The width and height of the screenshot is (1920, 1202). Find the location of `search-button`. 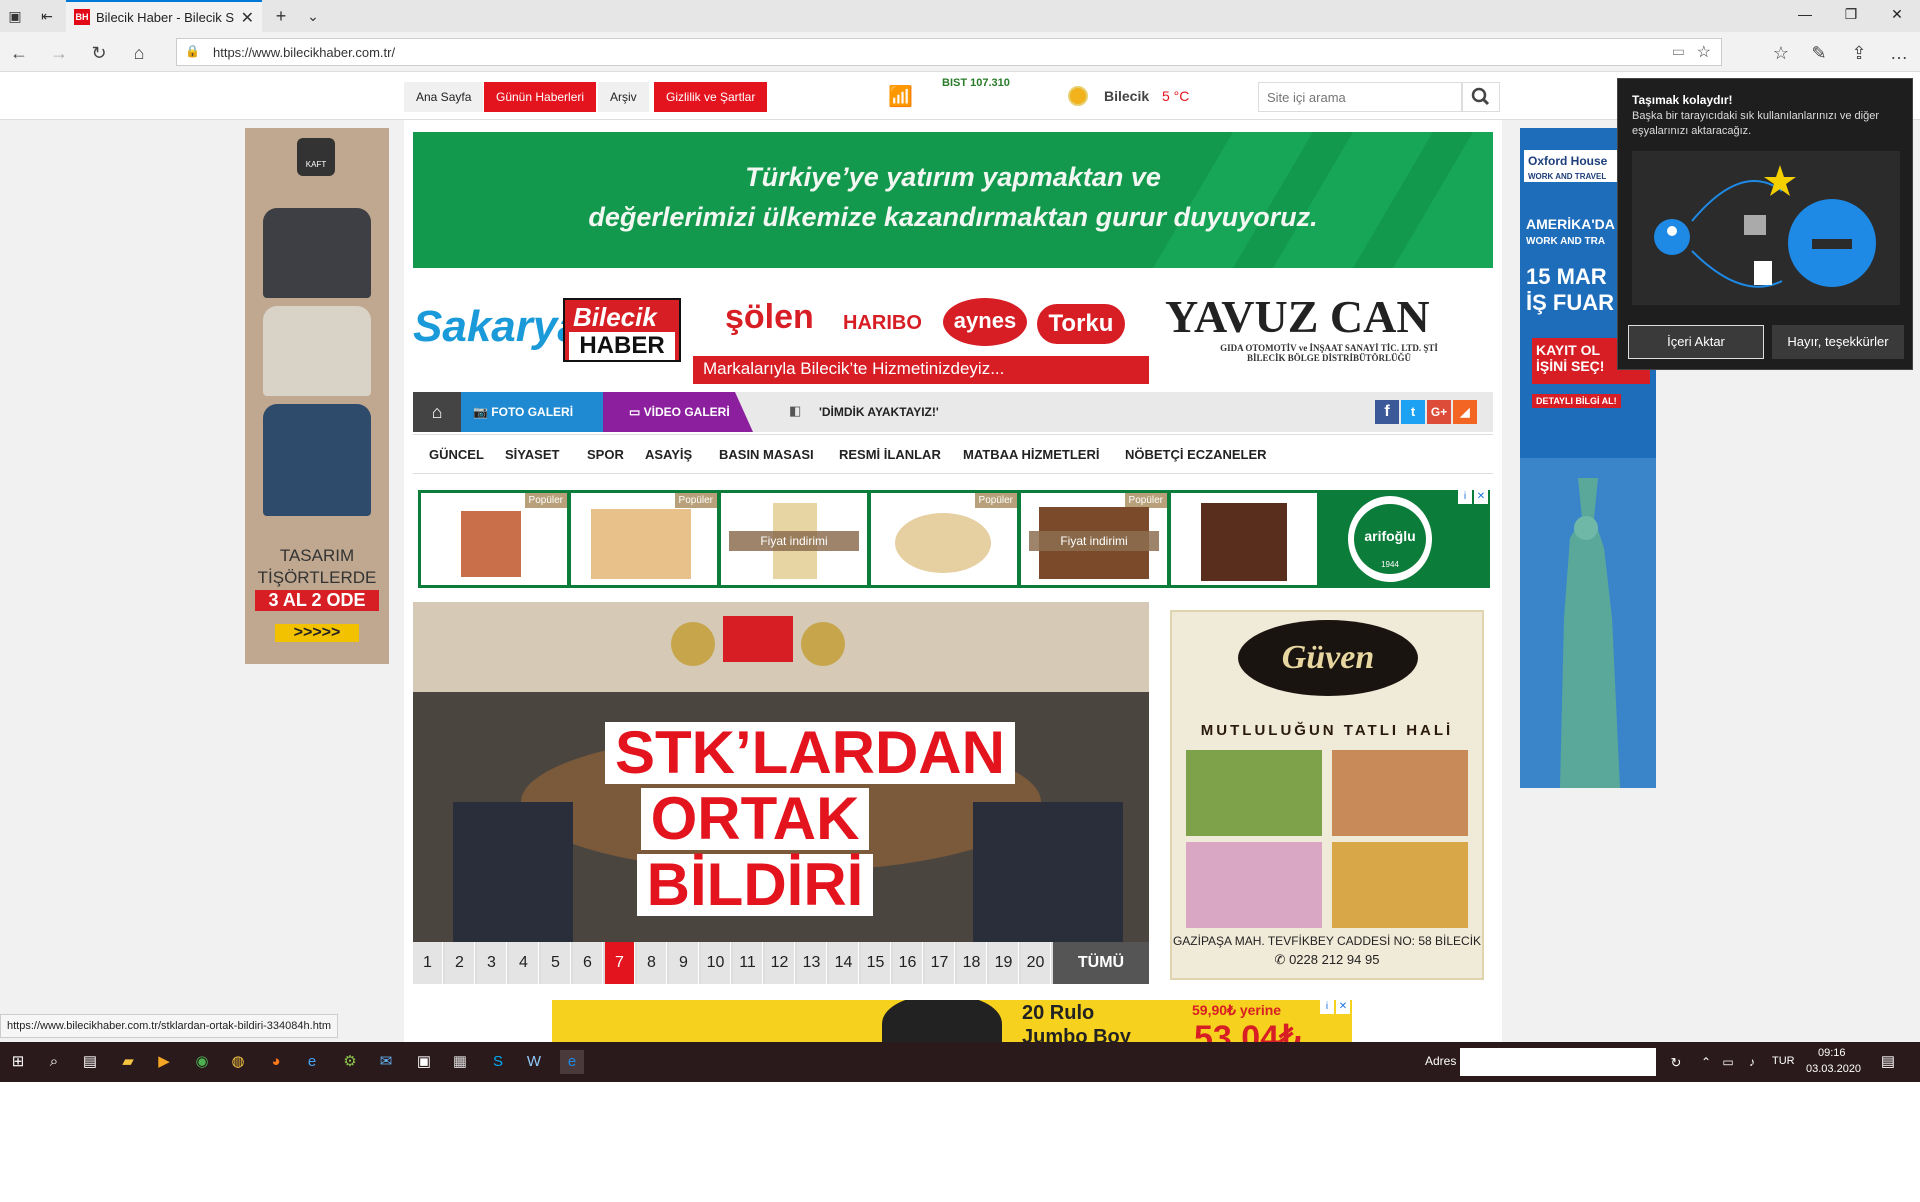

search-button is located at coordinates (1481, 97).